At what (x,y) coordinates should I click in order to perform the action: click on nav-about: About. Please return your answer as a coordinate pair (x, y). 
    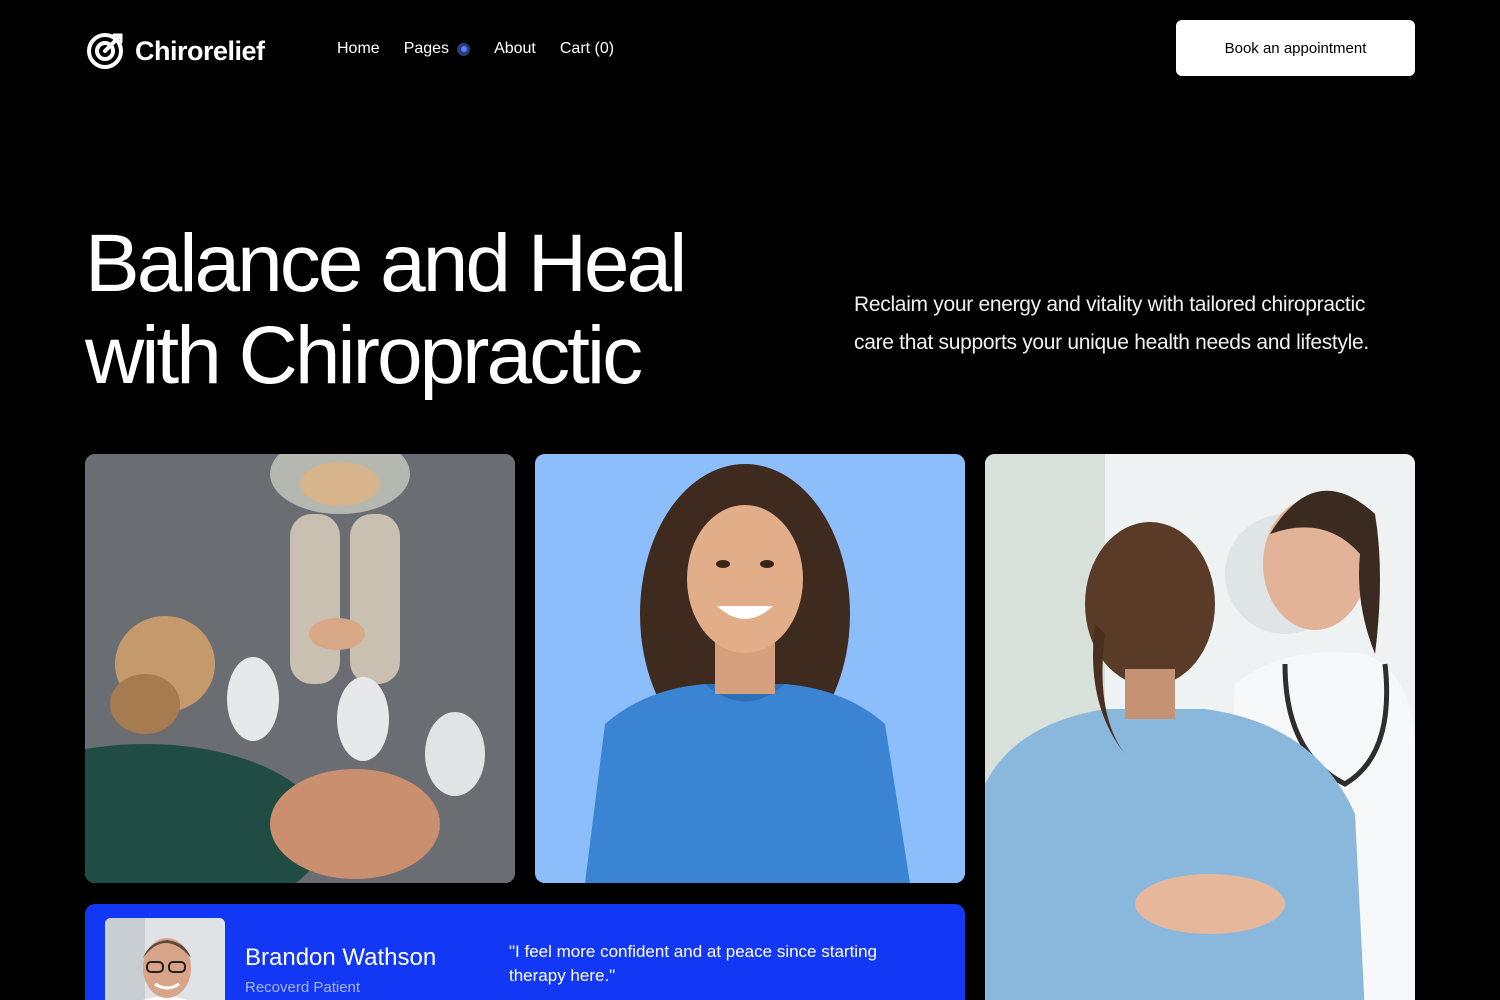
    Looking at the image, I should click on (515, 49).